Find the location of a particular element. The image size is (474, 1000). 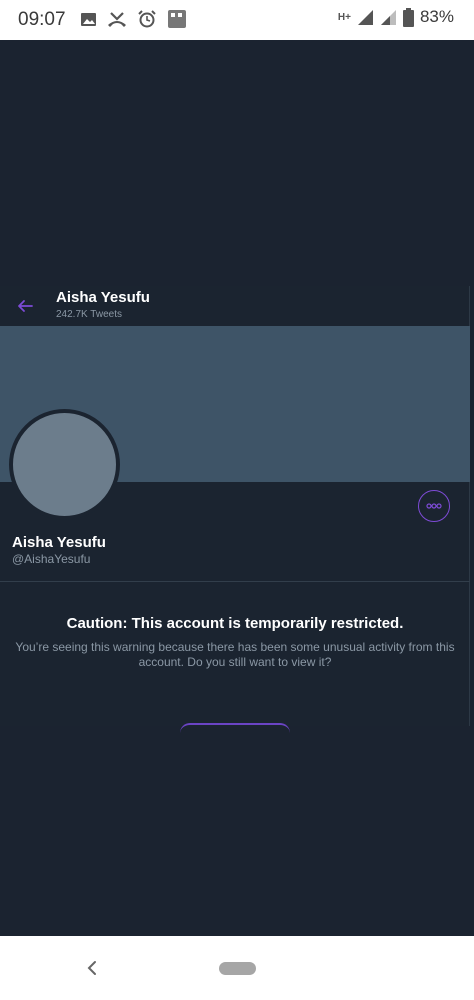

nav-home-button is located at coordinates (237, 968).